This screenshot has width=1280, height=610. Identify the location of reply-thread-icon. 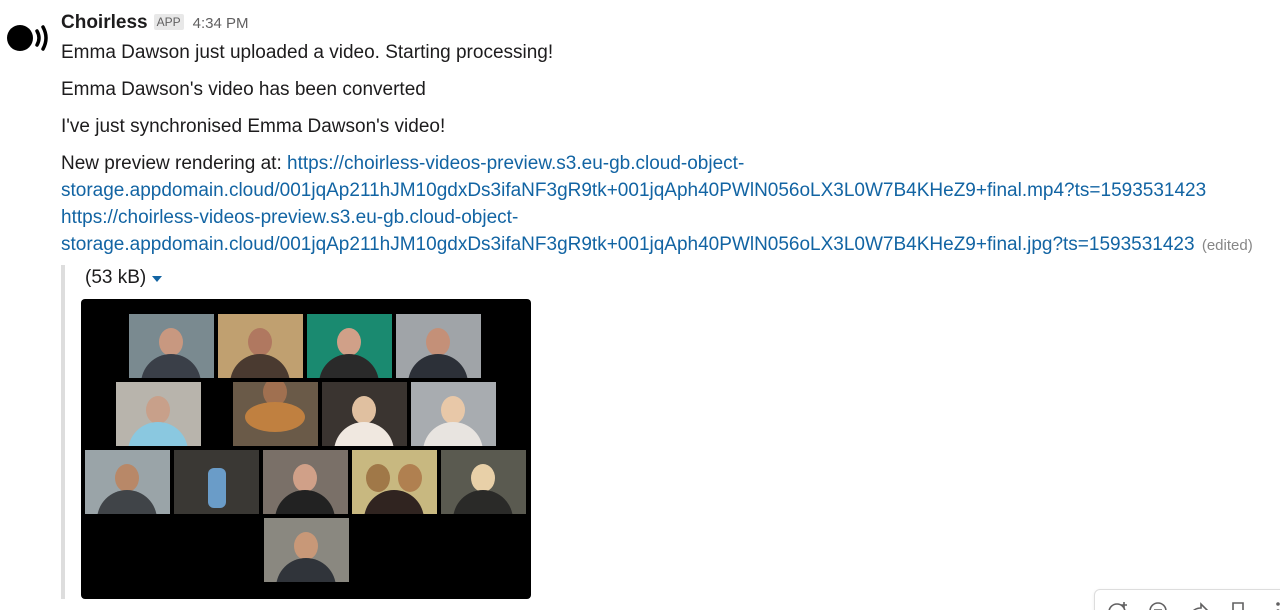
(1158, 605).